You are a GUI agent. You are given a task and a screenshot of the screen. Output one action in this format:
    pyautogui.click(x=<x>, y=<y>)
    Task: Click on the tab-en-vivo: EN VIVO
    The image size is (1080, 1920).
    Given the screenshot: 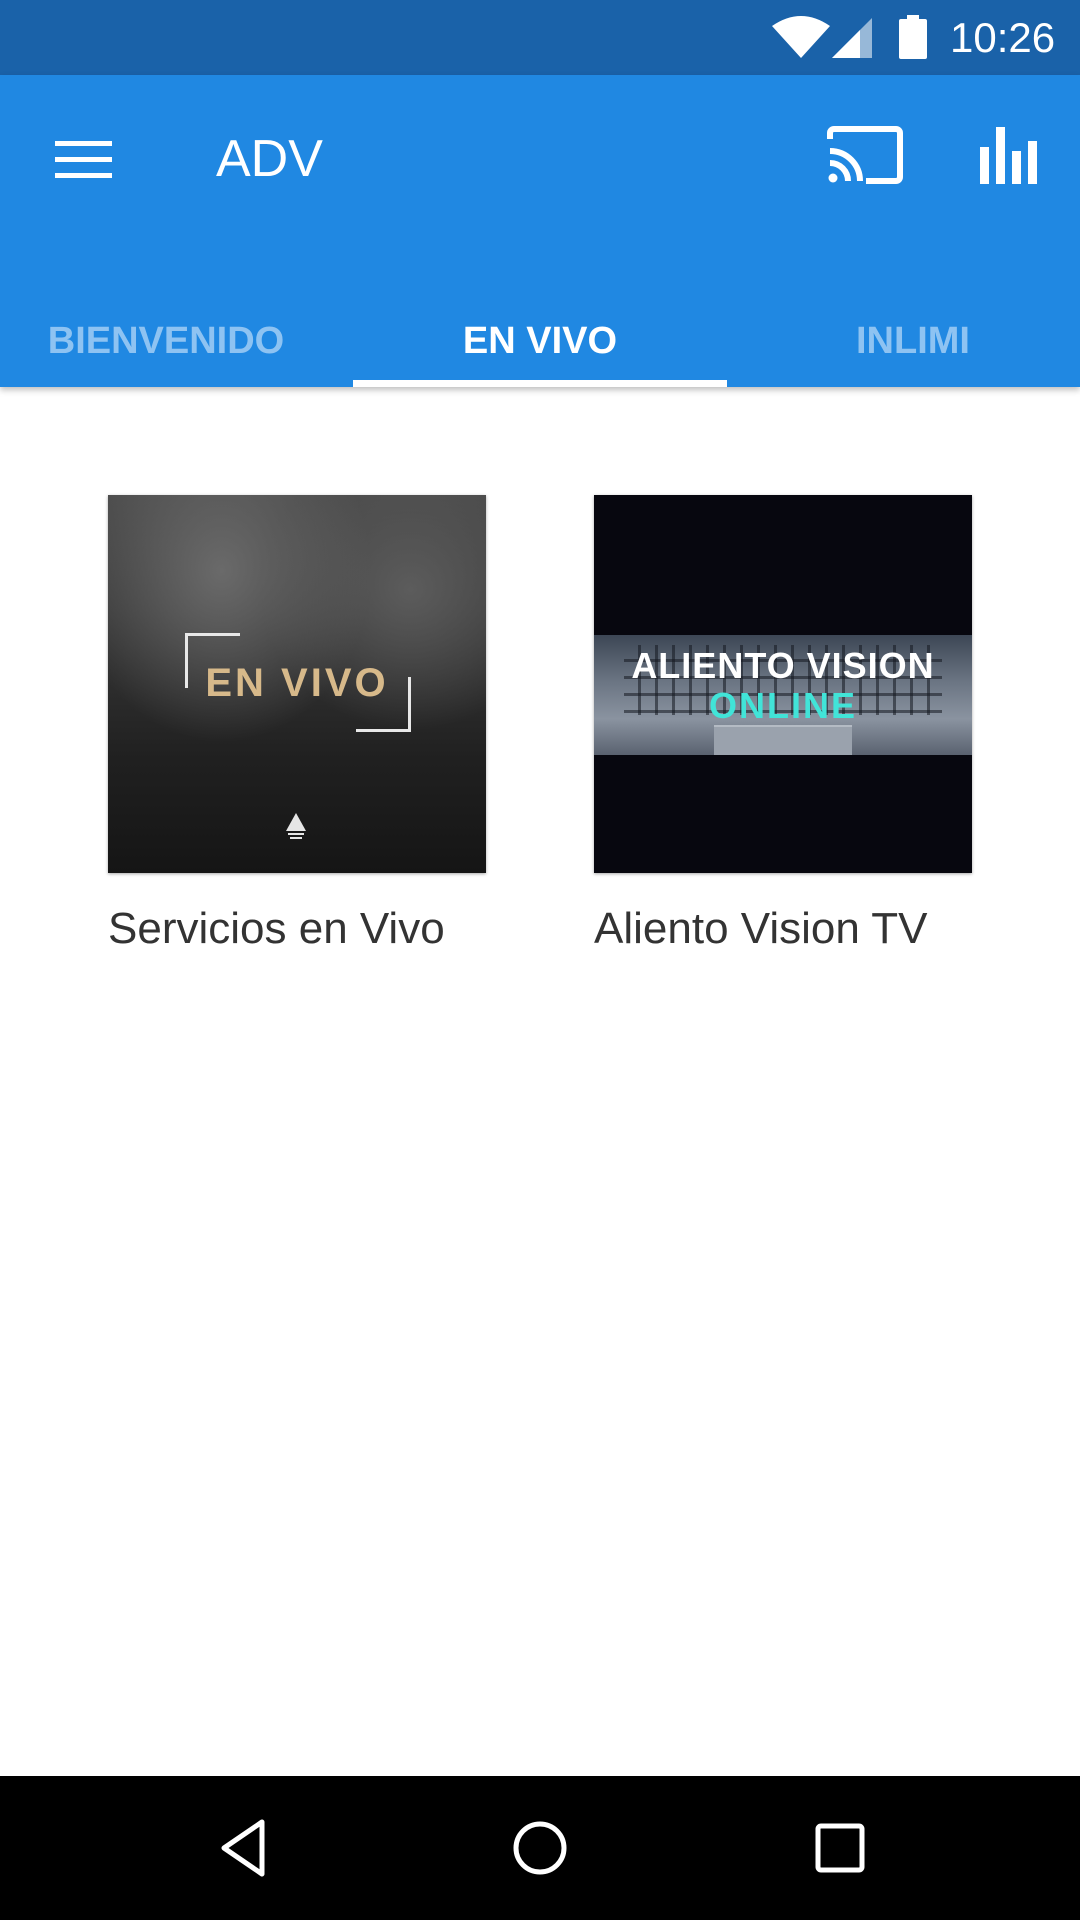 What is the action you would take?
    pyautogui.click(x=540, y=337)
    